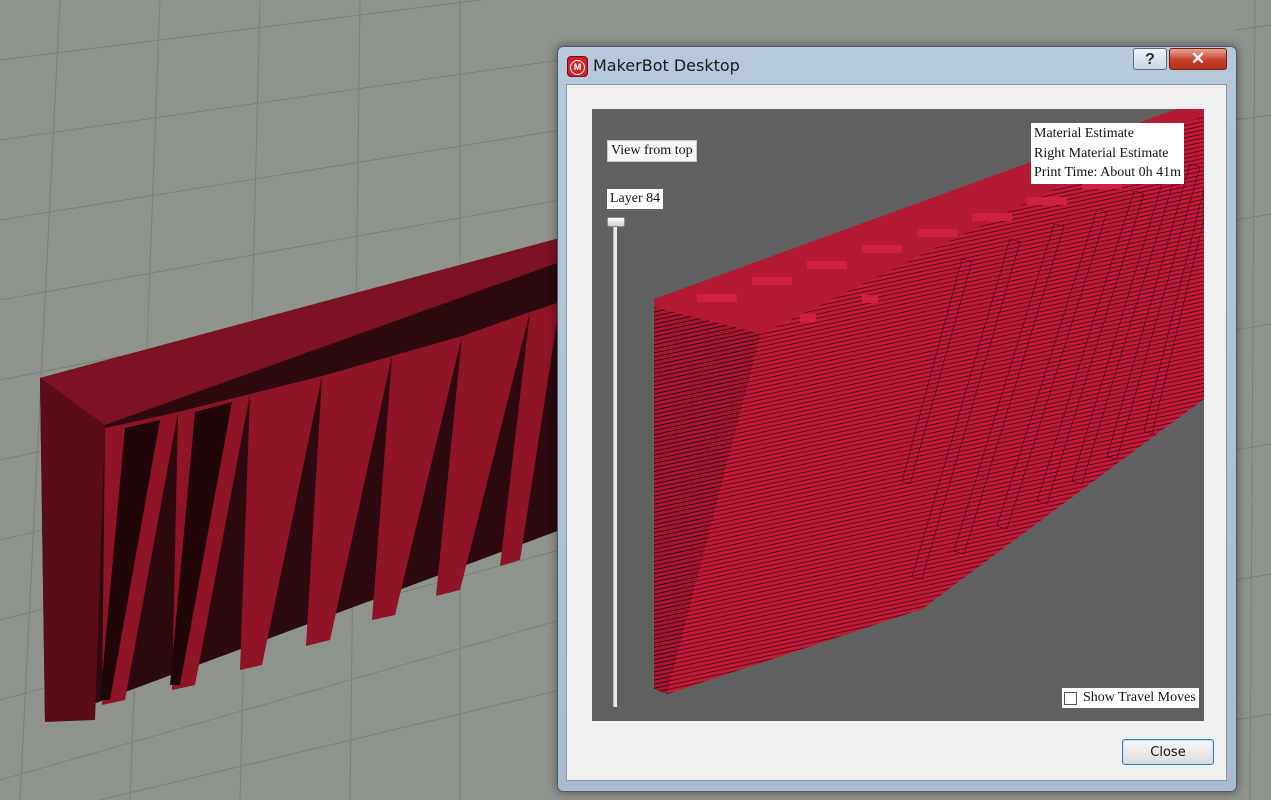 The image size is (1271, 800). I want to click on show-travel-moves-toggle: Show Travel Moves, so click(1130, 698).